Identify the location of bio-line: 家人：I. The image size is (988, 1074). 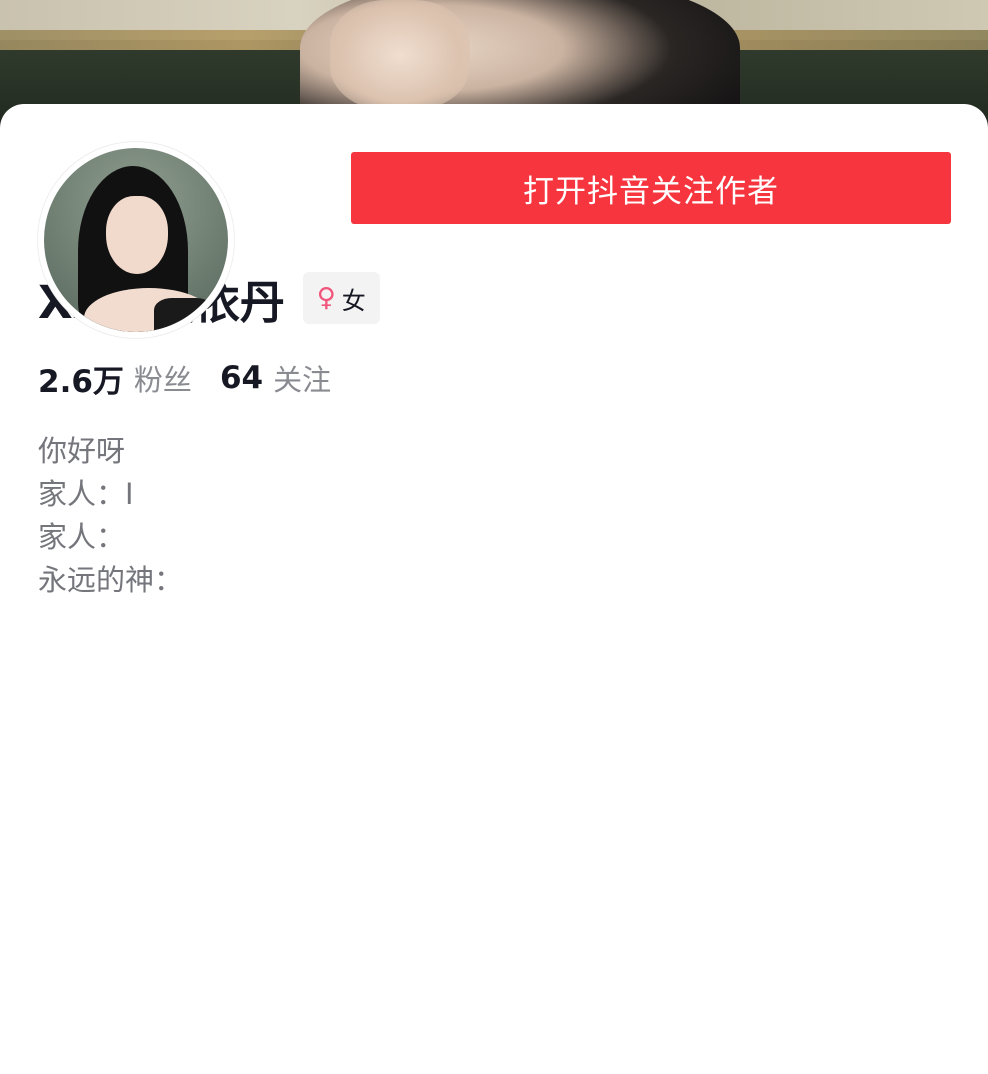
(86, 494).